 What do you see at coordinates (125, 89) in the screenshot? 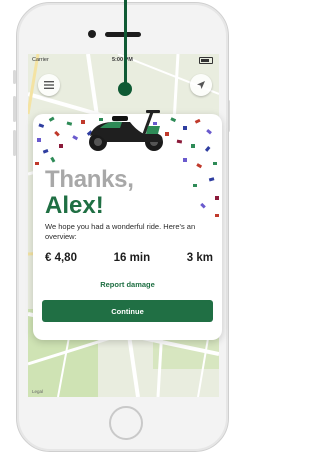
I see `wire-anchor-dot` at bounding box center [125, 89].